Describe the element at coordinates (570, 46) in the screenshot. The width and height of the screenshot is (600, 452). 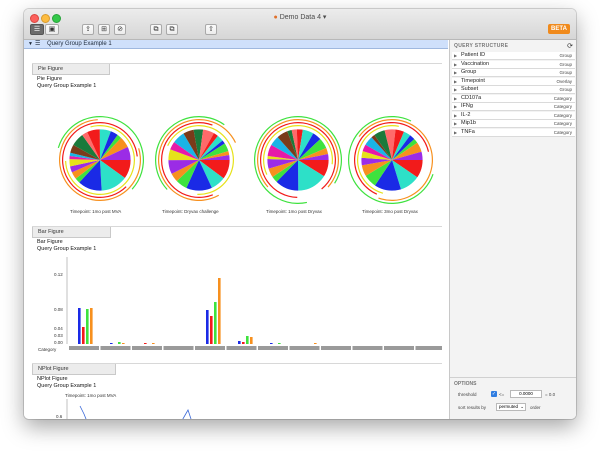
I see `reset-icon: ⟳` at that location.